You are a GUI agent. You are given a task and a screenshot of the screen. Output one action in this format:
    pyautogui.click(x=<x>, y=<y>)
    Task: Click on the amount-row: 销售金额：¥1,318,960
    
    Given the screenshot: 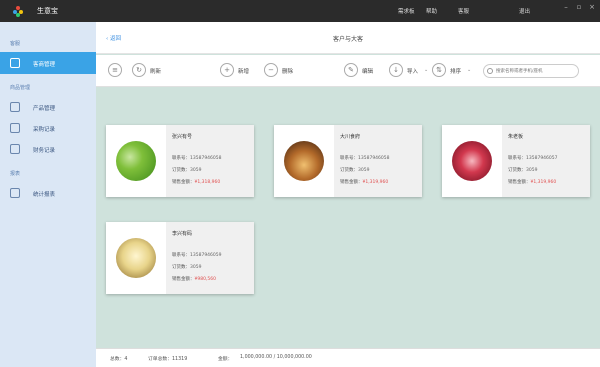 What is the action you would take?
    pyautogui.click(x=196, y=182)
    